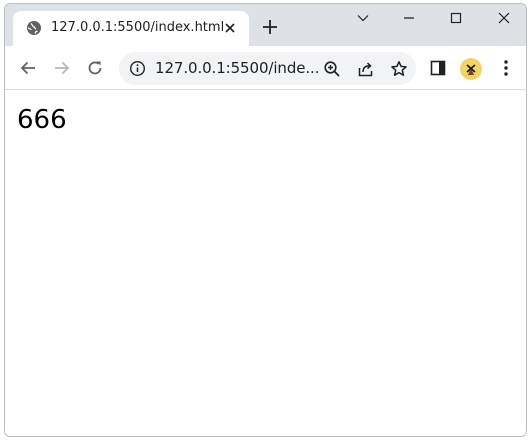 The image size is (531, 442). I want to click on tab-strip: 127.0.0.1:5500/index.html, so click(265, 25).